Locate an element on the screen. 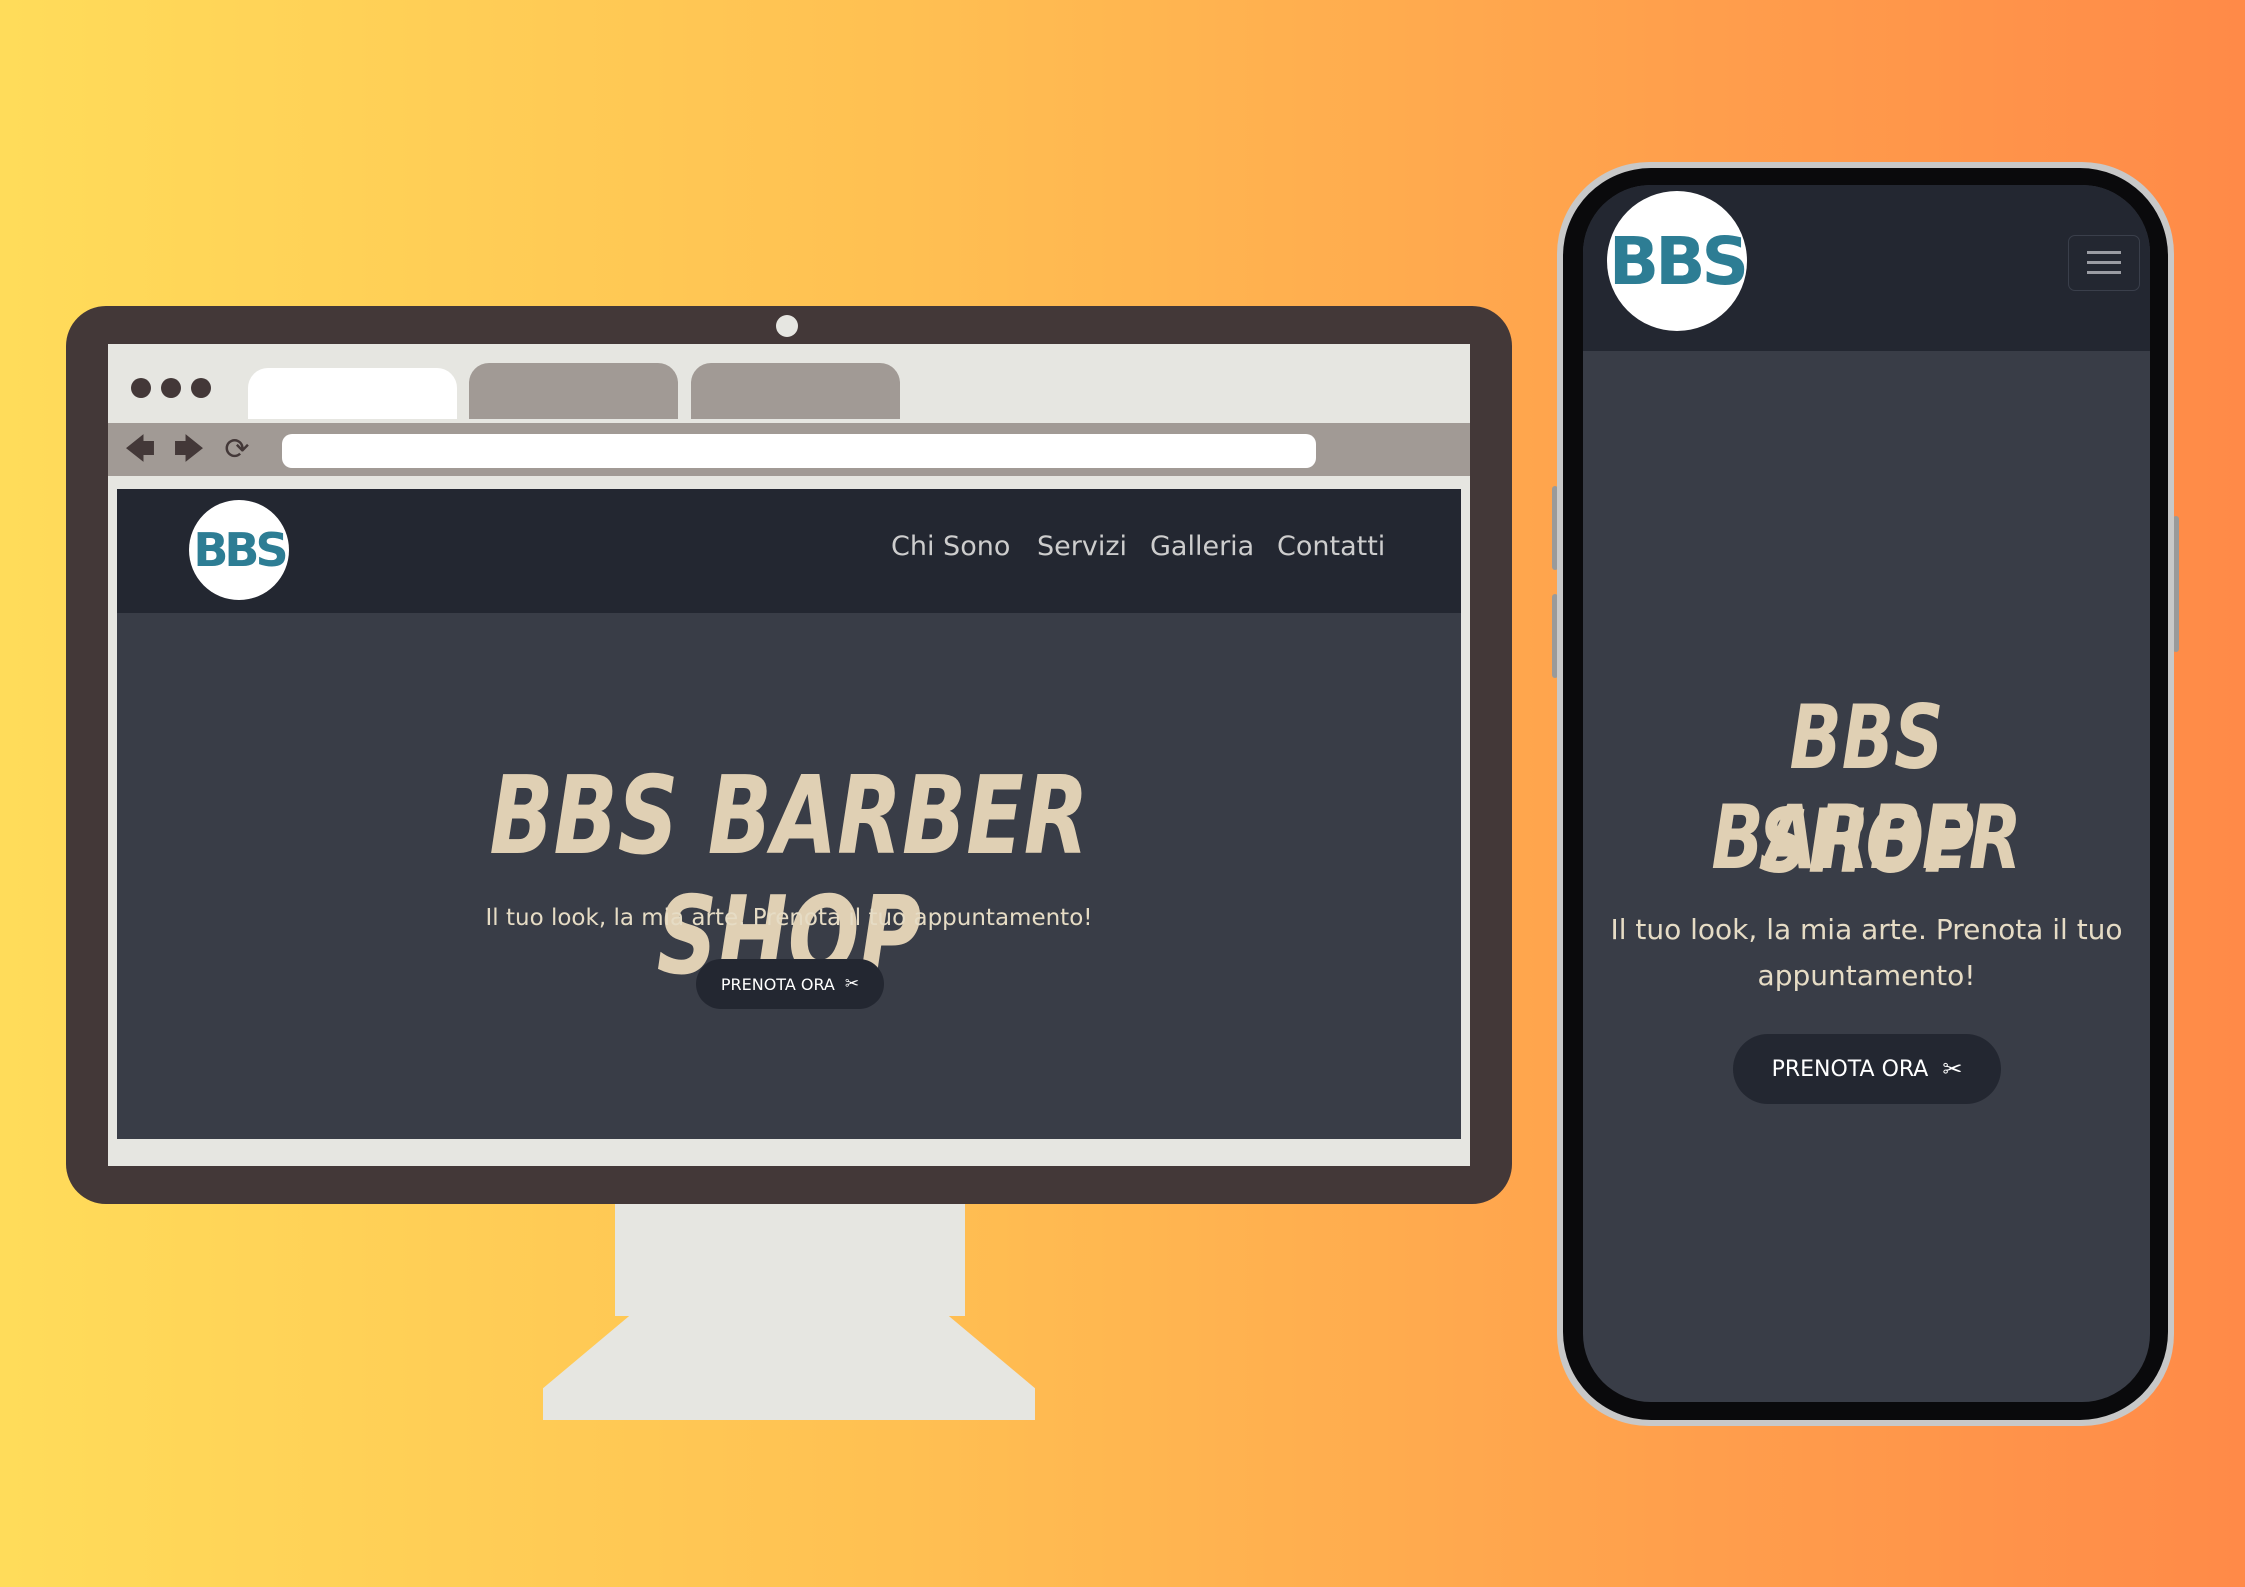 Image resolution: width=2245 pixels, height=1587 pixels. mobile-hero-subtitle-line1: Il tuo look, la mia arte. Prenota il tuo is located at coordinates (1866, 929).